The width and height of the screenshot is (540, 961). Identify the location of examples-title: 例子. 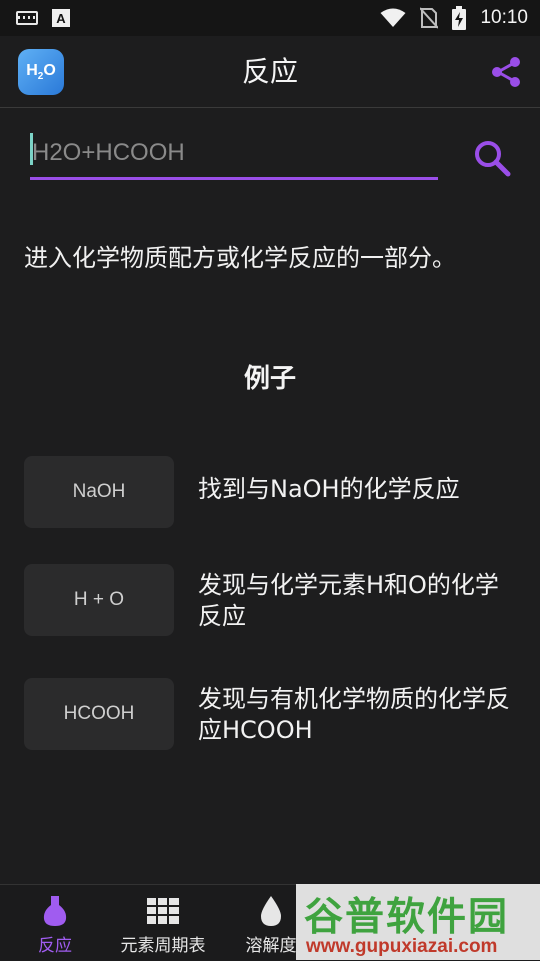
(269, 379).